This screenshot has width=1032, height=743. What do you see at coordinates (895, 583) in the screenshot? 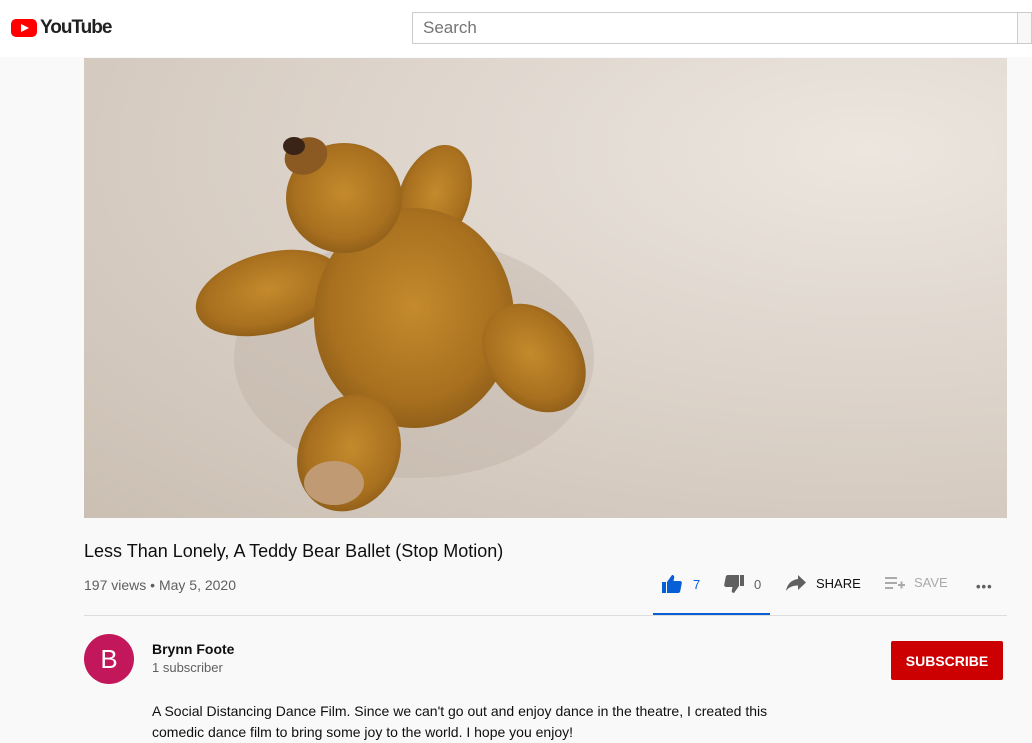
I see `playlist-add-icon` at bounding box center [895, 583].